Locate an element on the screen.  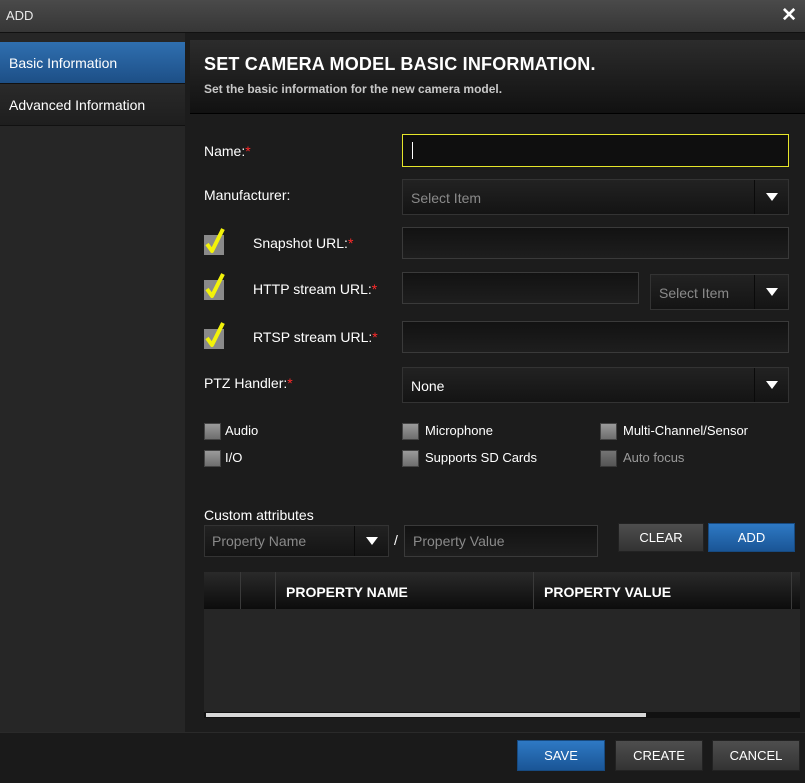
sidebar-item-advanced-information: Advanced Information is located at coordinates (92, 105).